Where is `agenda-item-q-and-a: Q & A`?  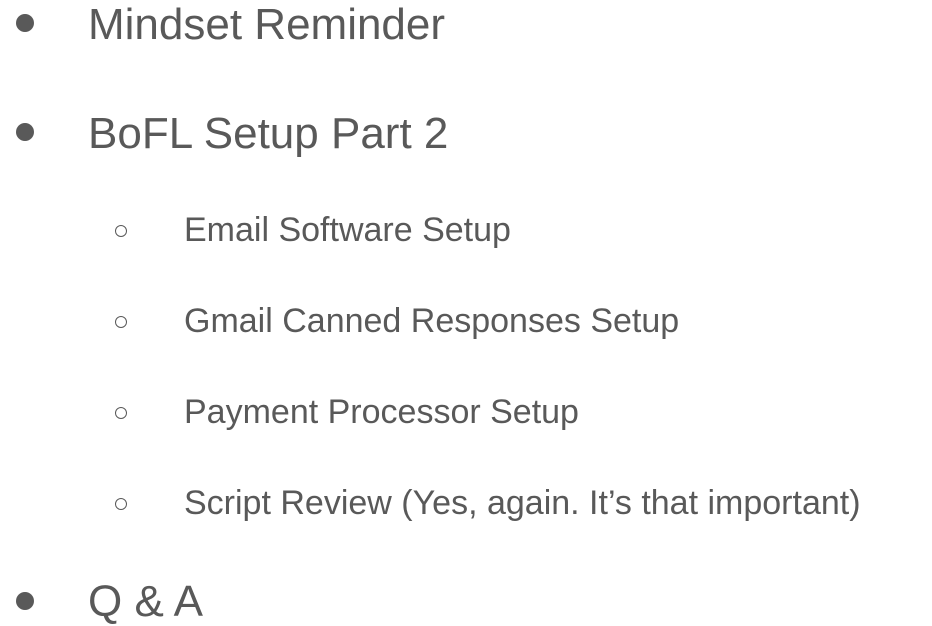
agenda-item-q-and-a: Q & A is located at coordinates (145, 601).